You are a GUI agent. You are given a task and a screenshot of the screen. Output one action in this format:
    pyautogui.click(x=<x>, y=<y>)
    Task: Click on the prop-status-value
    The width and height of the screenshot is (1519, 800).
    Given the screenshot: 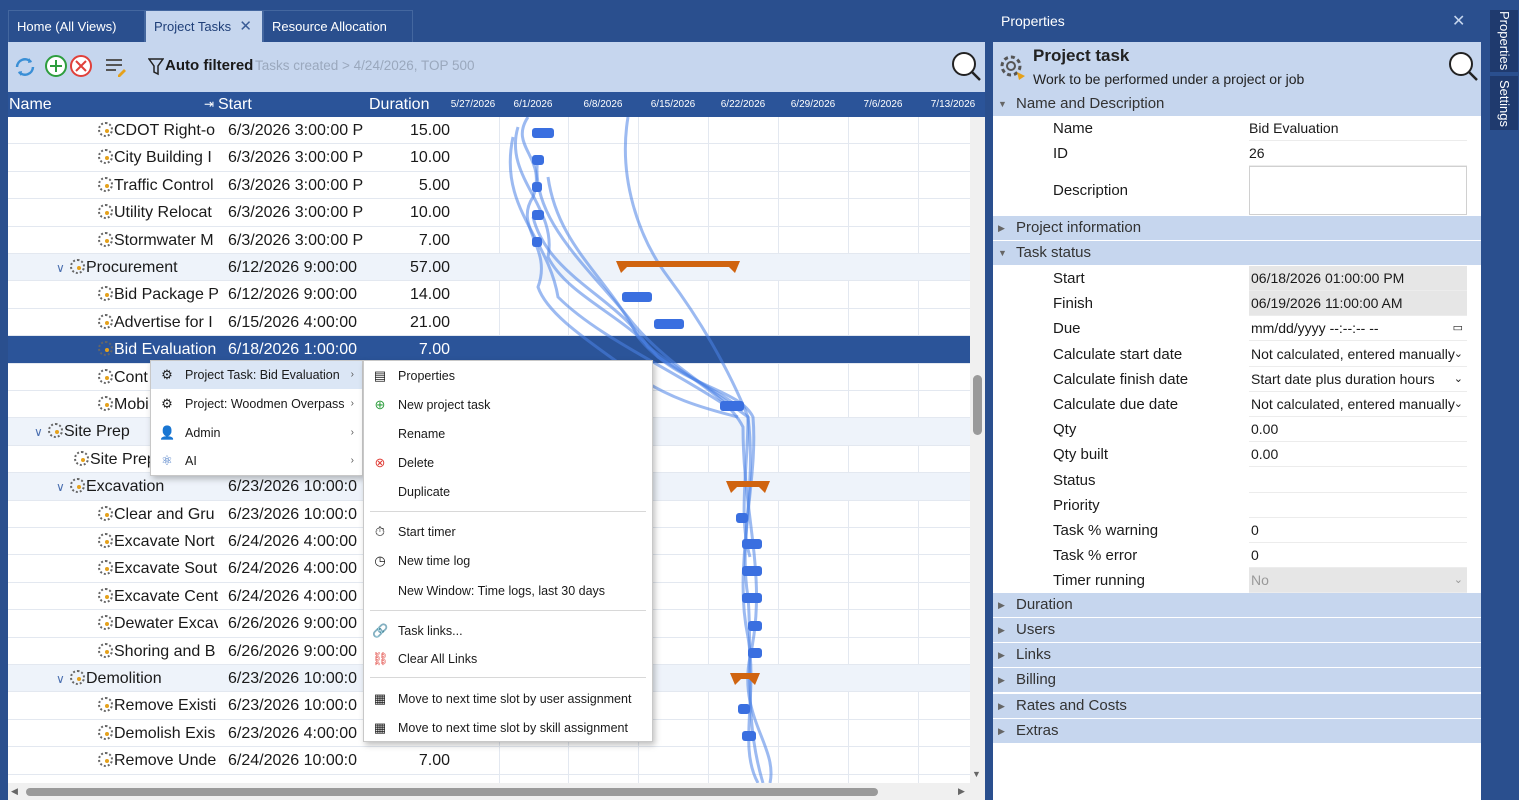 What is the action you would take?
    pyautogui.click(x=1358, y=480)
    